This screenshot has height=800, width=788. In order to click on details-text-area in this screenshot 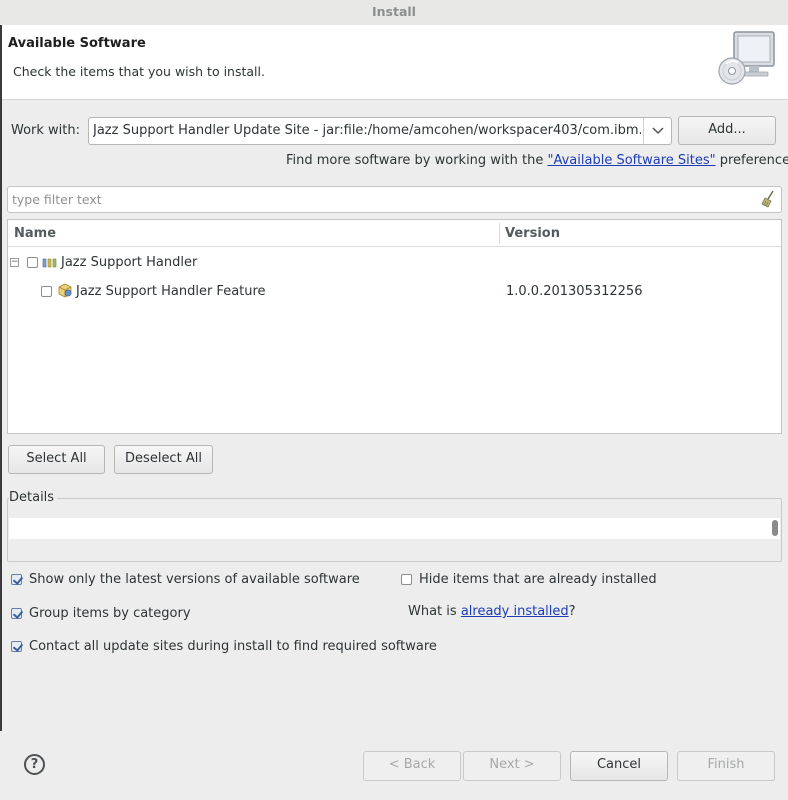, I will do `click(394, 528)`.